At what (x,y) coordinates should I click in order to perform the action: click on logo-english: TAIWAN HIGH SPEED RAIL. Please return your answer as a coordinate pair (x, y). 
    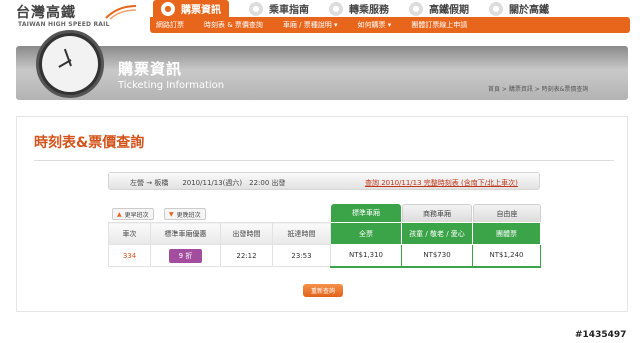
    Looking at the image, I should click on (64, 24).